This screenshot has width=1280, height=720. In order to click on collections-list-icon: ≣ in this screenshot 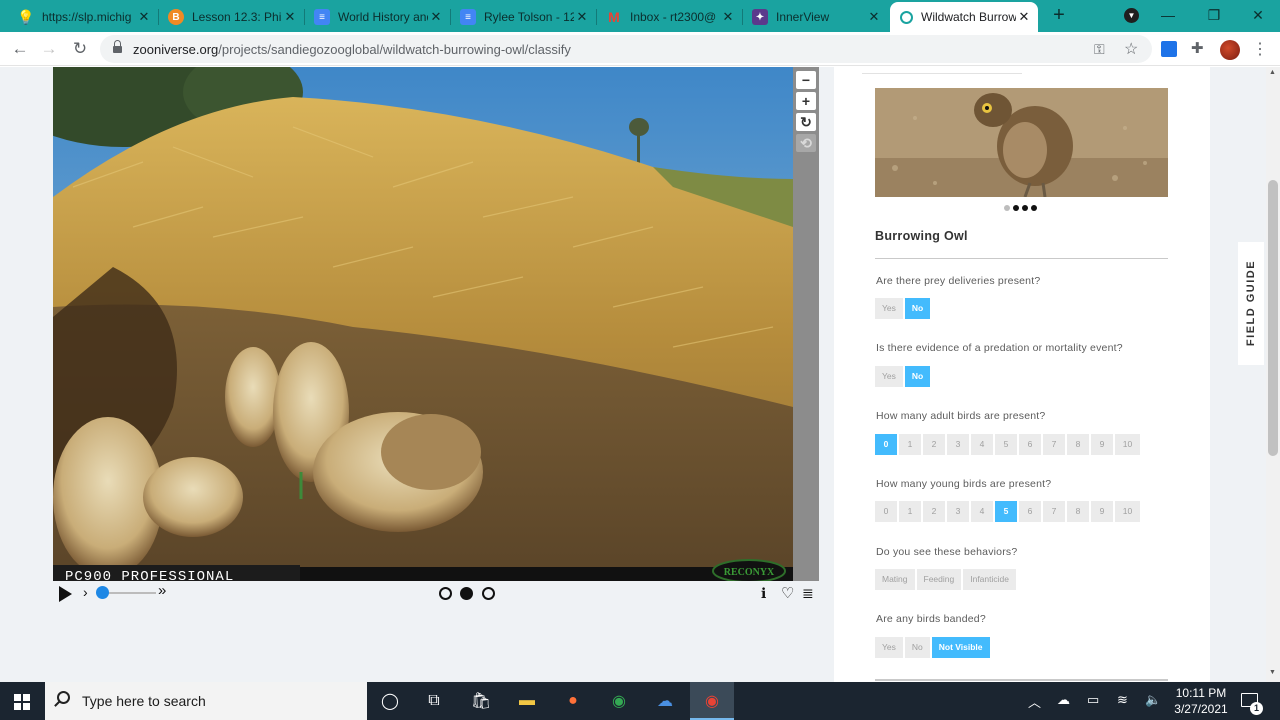, I will do `click(808, 593)`.